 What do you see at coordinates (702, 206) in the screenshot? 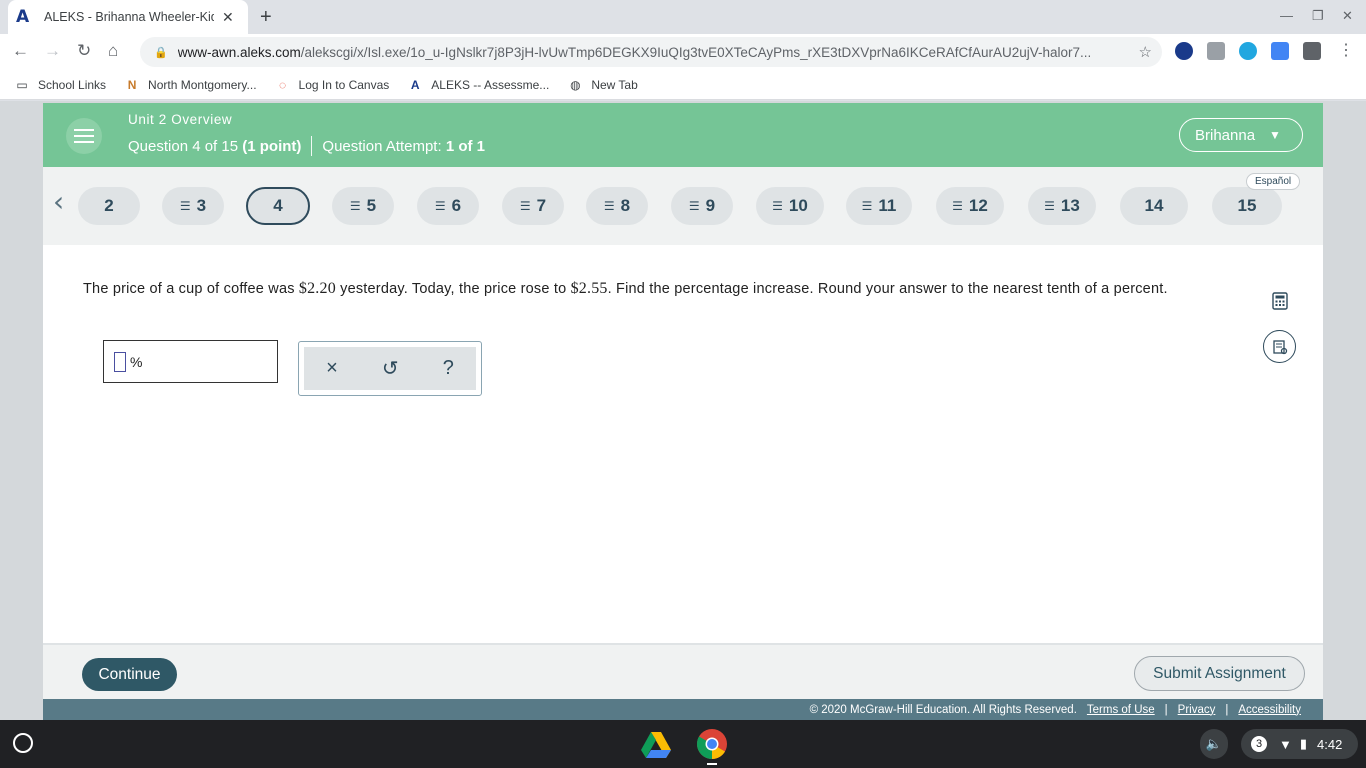
I see `question-pill-9: ☰ 9` at bounding box center [702, 206].